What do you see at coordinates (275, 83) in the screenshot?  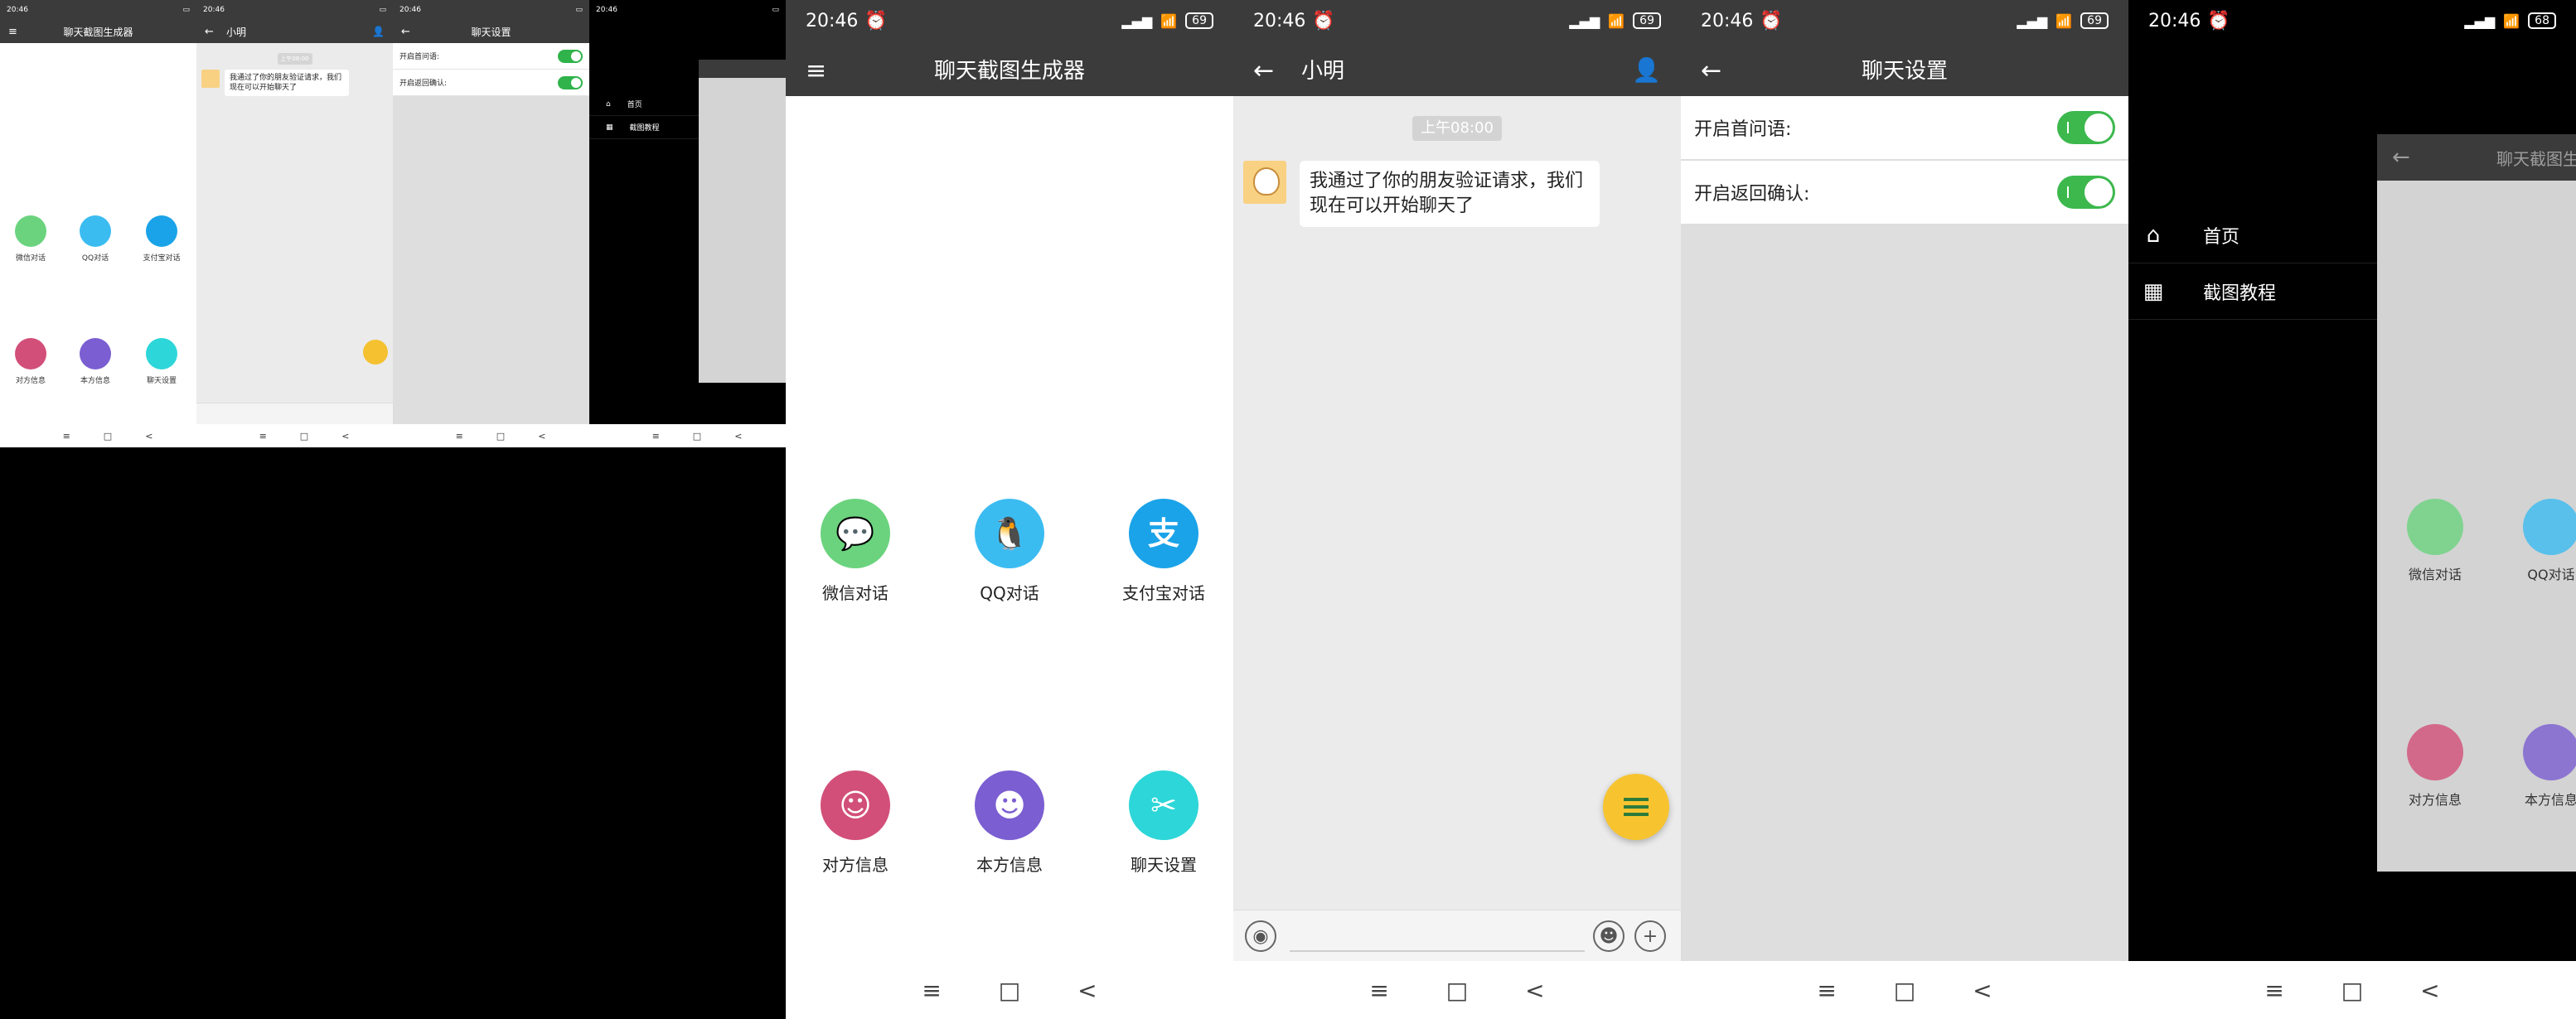 I see `thumb-chat-message: 我通过了你的朋友验证请求，我们现在可以开始聊天了` at bounding box center [275, 83].